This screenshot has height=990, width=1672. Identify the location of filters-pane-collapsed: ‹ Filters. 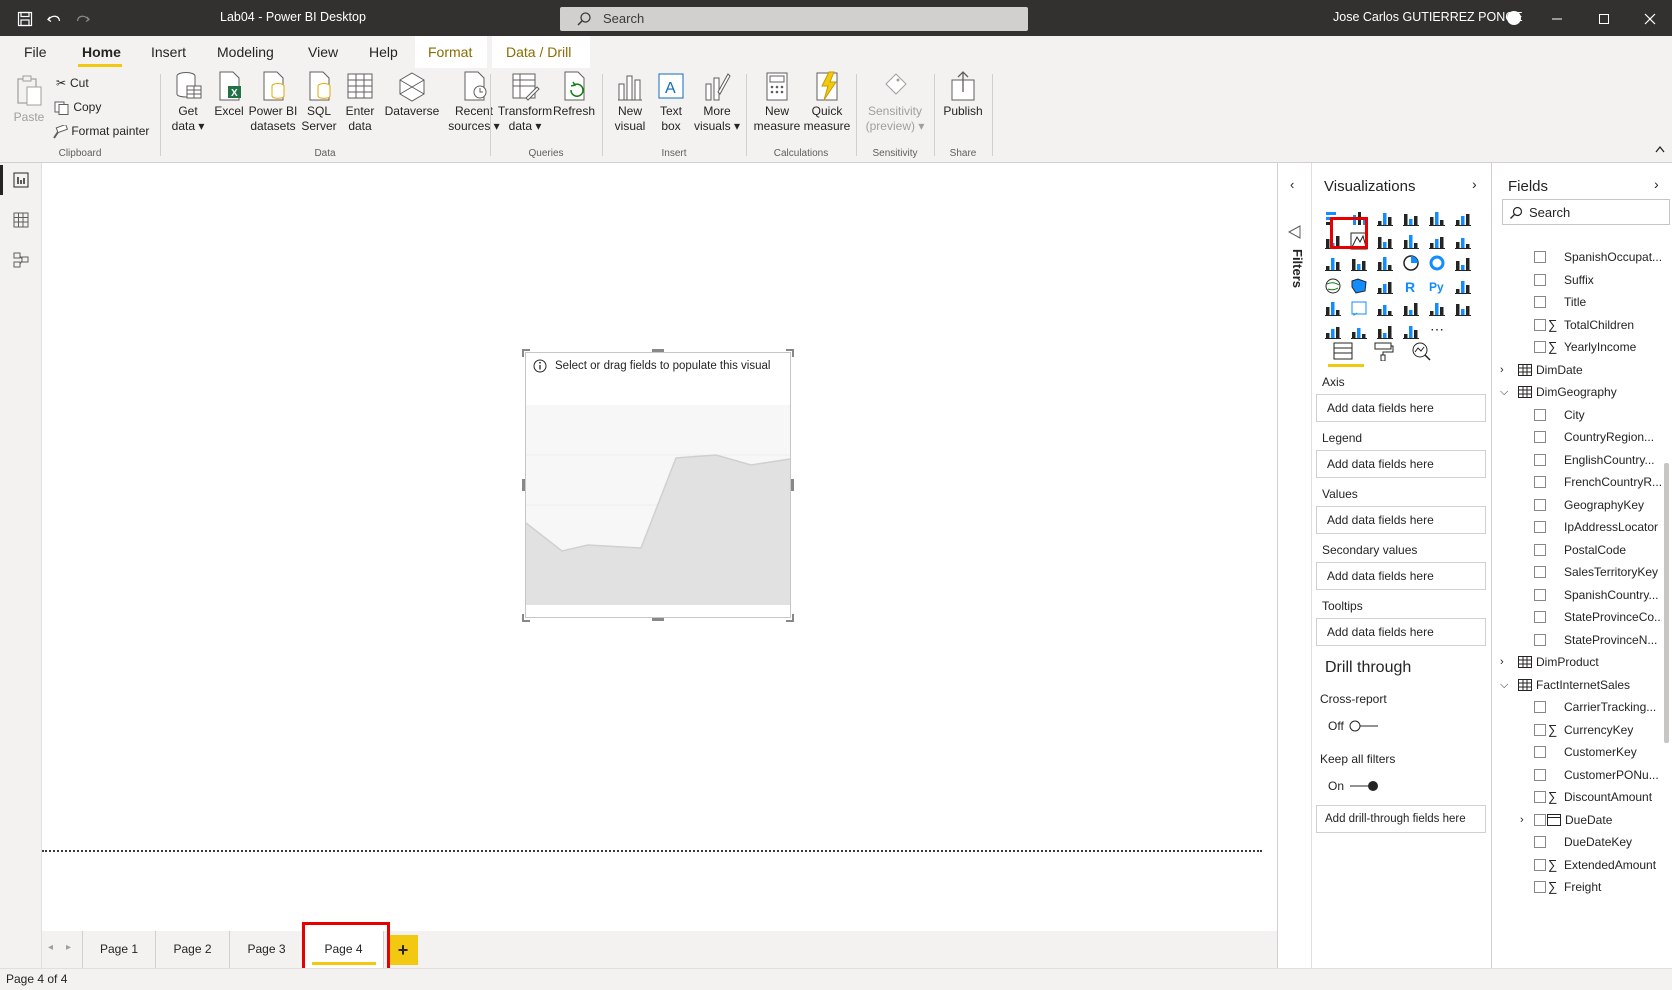
(1294, 565).